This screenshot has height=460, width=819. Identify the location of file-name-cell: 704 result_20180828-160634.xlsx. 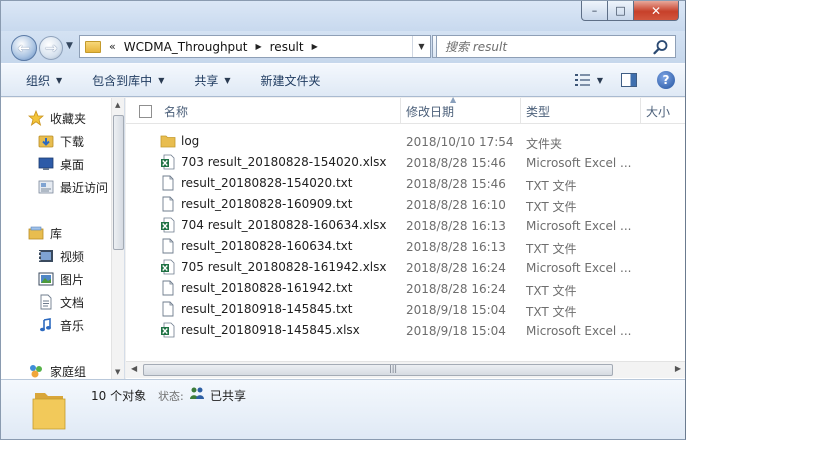
(273, 225).